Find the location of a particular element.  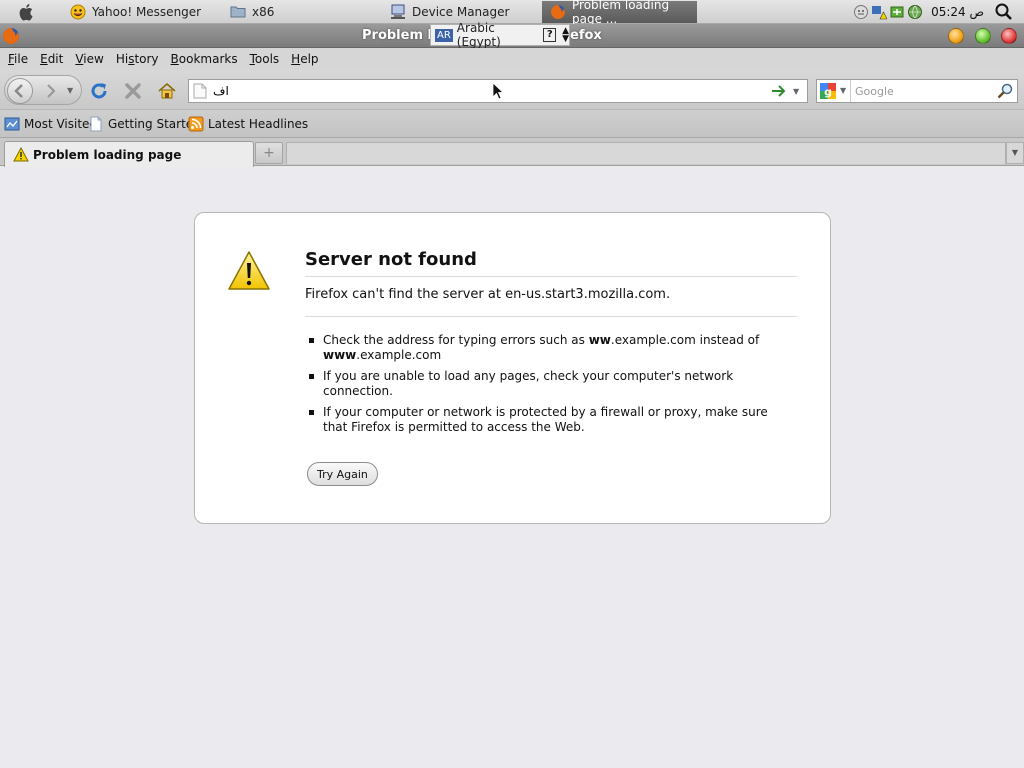

globe-status-icon is located at coordinates (915, 12).